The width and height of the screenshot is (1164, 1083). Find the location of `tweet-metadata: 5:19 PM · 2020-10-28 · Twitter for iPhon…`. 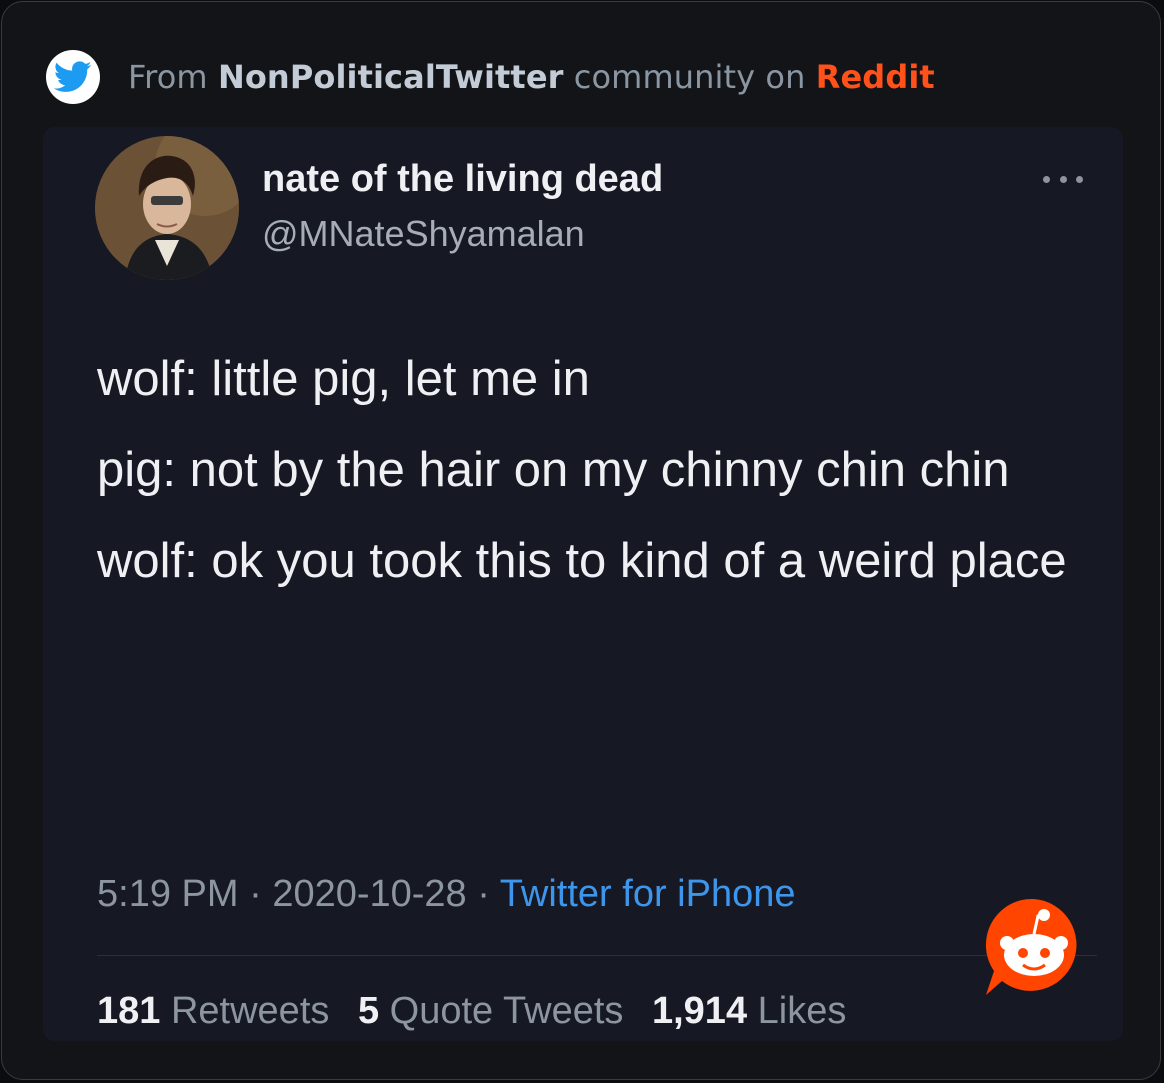

tweet-metadata: 5:19 PM · 2020-10-28 · Twitter for iPhon… is located at coordinates (446, 894).